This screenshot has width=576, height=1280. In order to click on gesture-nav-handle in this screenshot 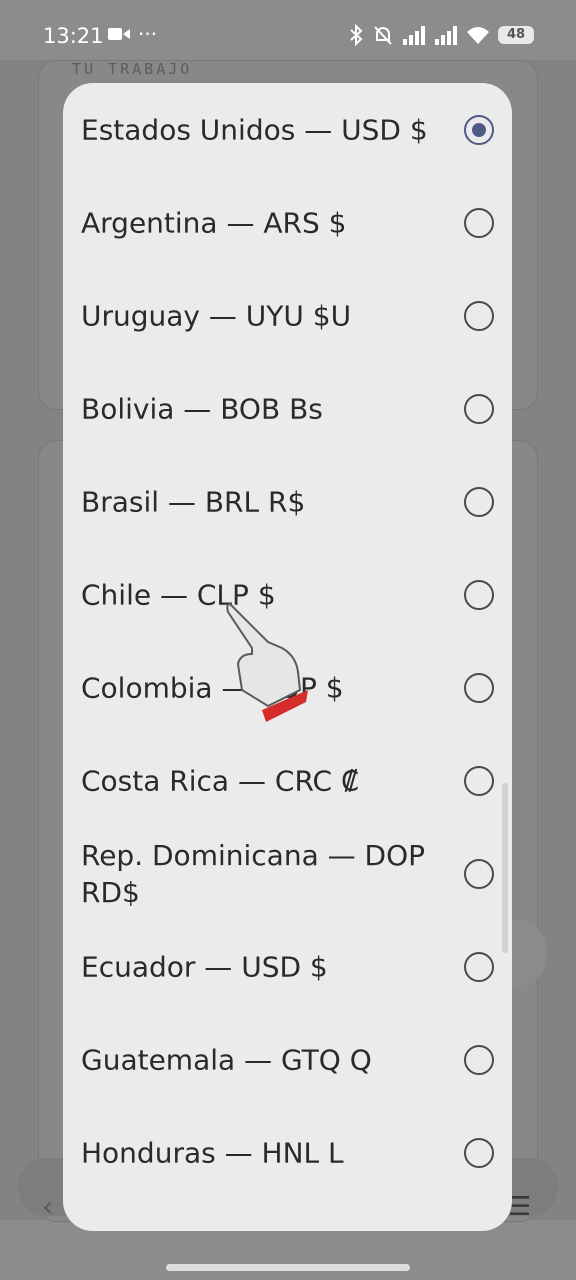, I will do `click(288, 1267)`.